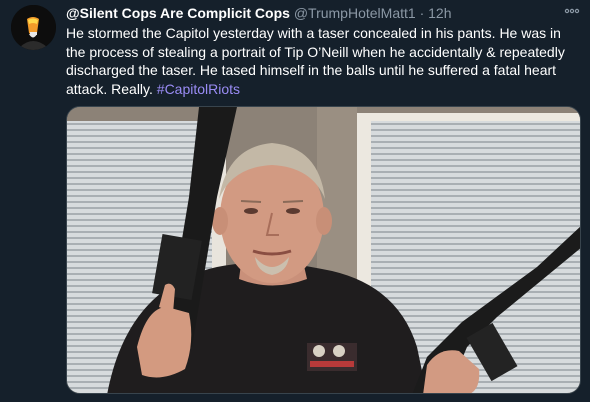 The image size is (590, 402). I want to click on avatar-image, so click(33, 27).